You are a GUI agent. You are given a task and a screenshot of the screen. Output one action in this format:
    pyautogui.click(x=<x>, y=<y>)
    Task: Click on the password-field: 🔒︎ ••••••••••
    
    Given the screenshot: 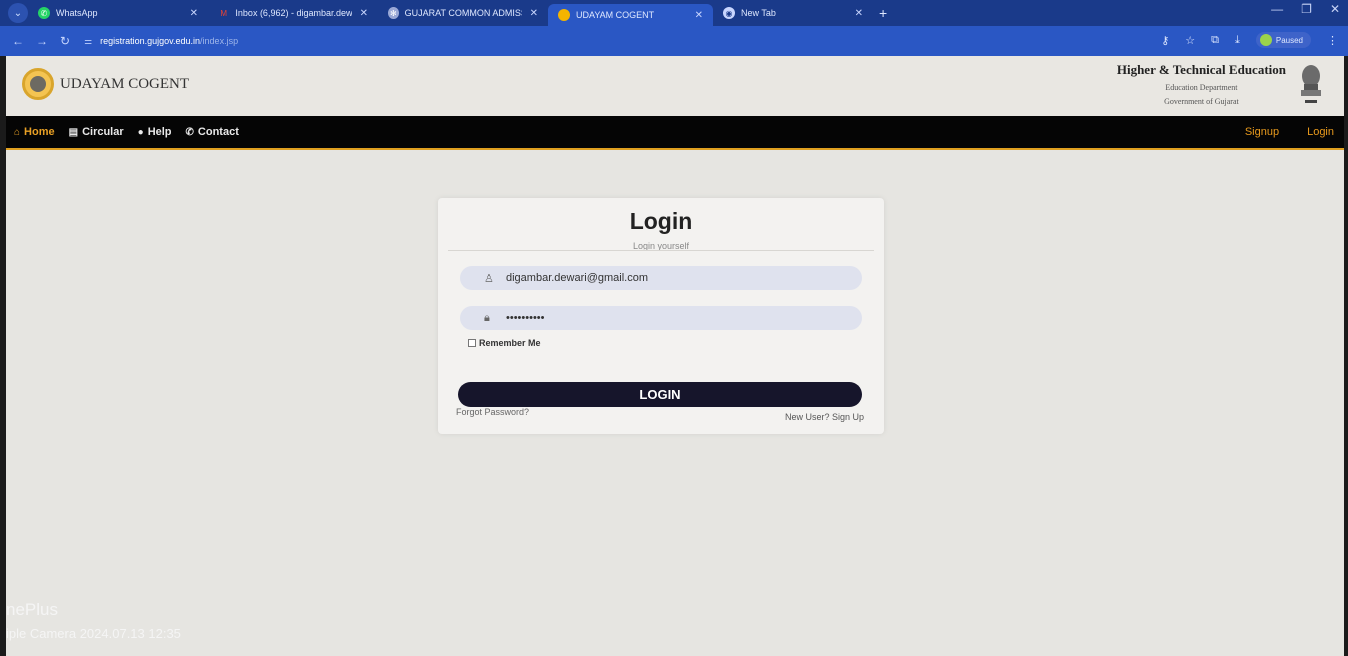 What is the action you would take?
    pyautogui.click(x=661, y=318)
    